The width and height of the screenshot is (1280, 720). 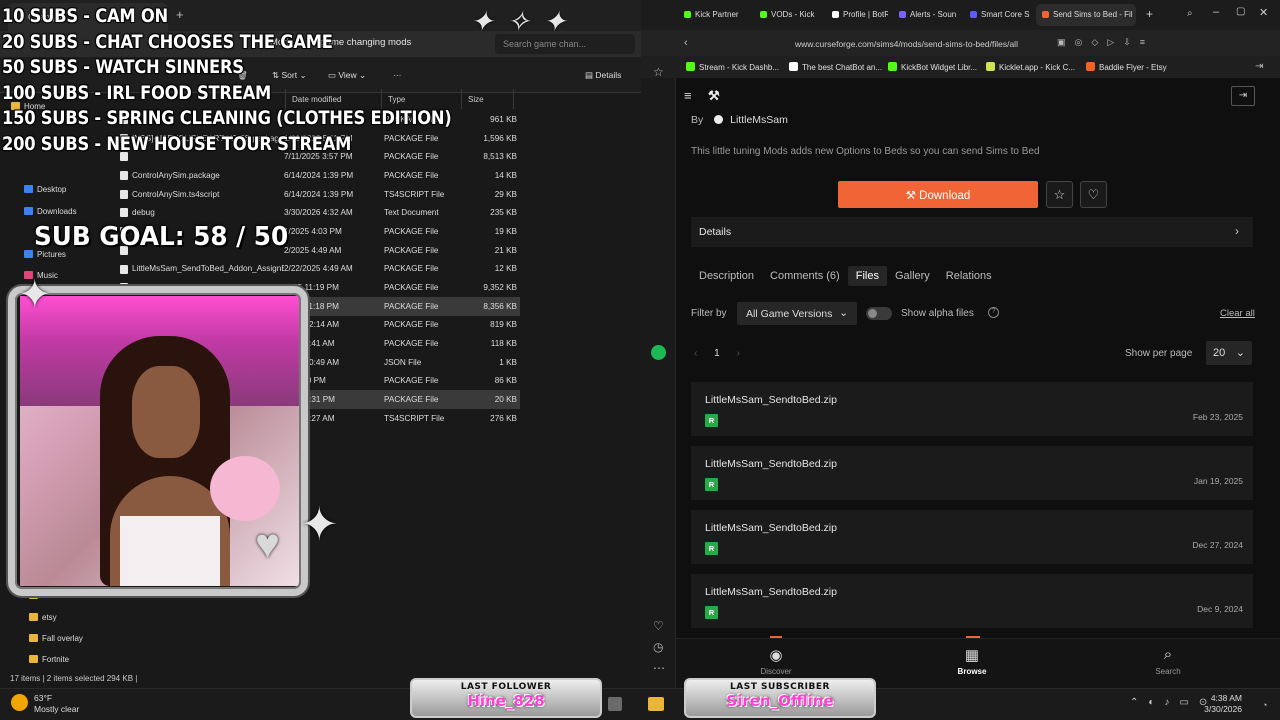 What do you see at coordinates (714, 96) in the screenshot?
I see `curseforge-logo-icon: ⚒` at bounding box center [714, 96].